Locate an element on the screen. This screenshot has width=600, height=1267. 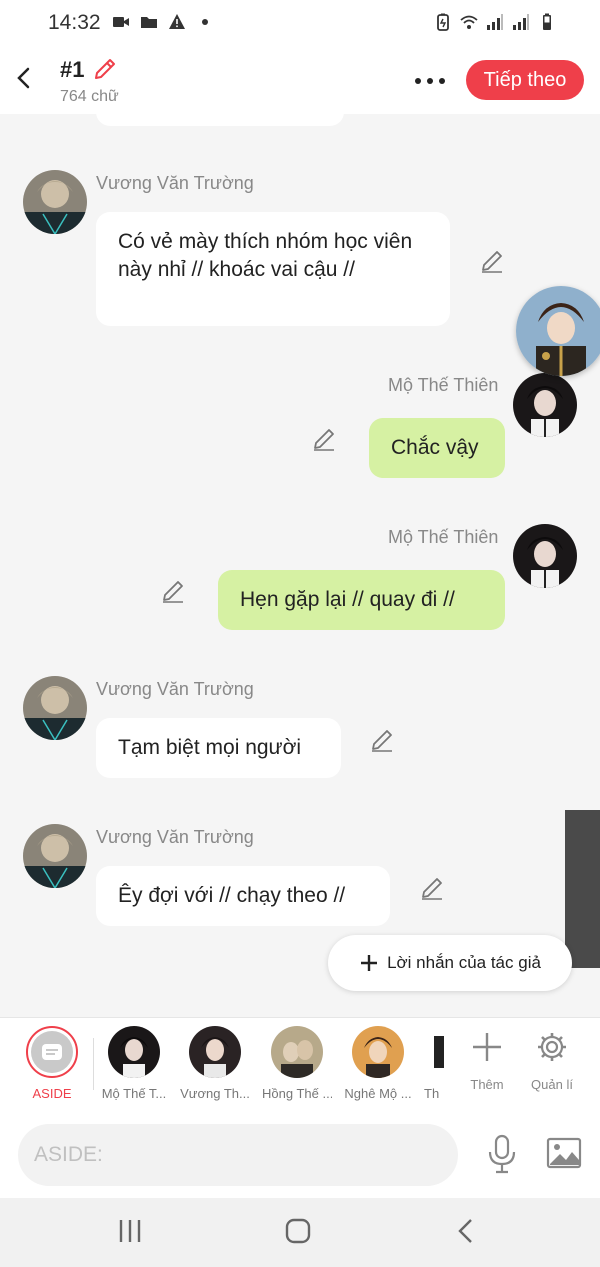
recent-apps-icon is located at coordinates (130, 1231).